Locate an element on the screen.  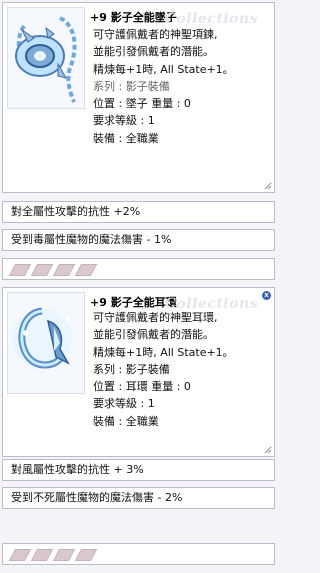
item-option: 受到不死屬性魔物的魔法傷害 - 2% is located at coordinates (138, 498).